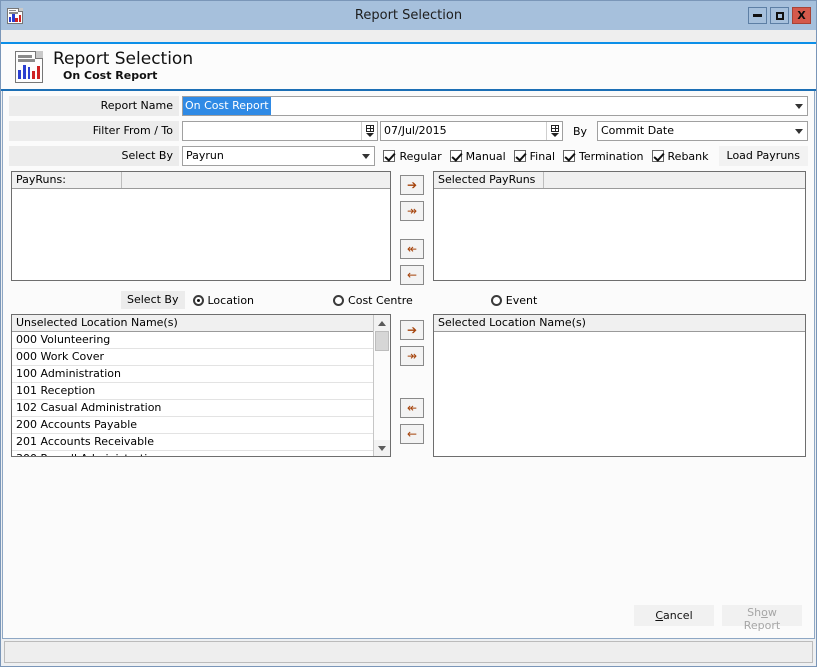  What do you see at coordinates (280, 131) in the screenshot?
I see `filter-from-field` at bounding box center [280, 131].